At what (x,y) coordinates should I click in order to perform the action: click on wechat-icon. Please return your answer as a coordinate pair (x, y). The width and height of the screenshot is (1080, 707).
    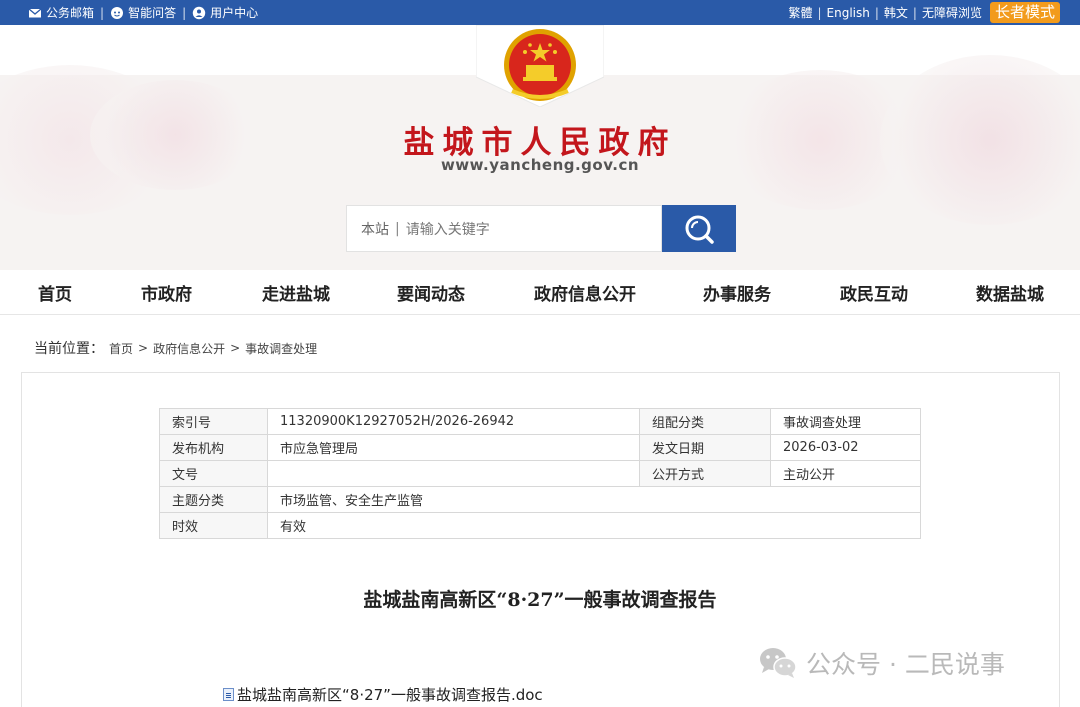
    Looking at the image, I should click on (778, 663).